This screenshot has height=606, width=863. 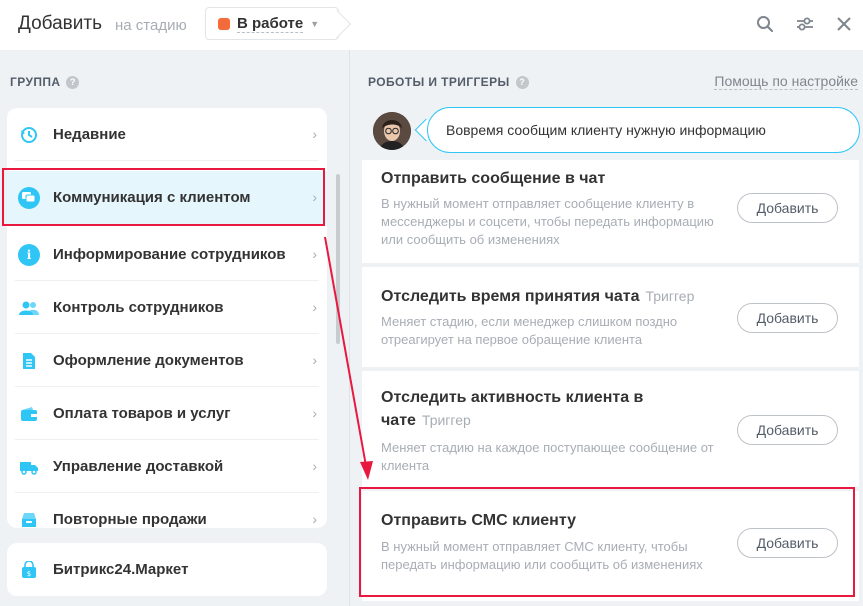 I want to click on group-item-staff-control: Контроль сотрудников ›, so click(x=167, y=307).